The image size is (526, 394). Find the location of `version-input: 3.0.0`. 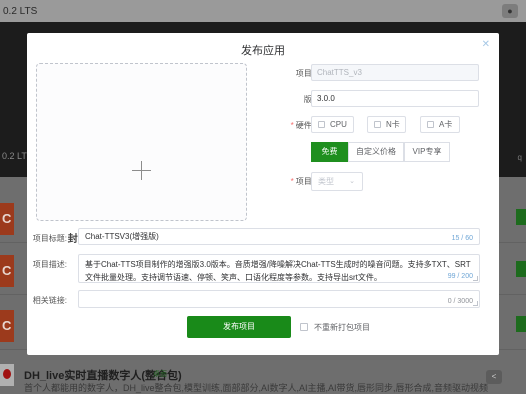

version-input: 3.0.0 is located at coordinates (395, 98).